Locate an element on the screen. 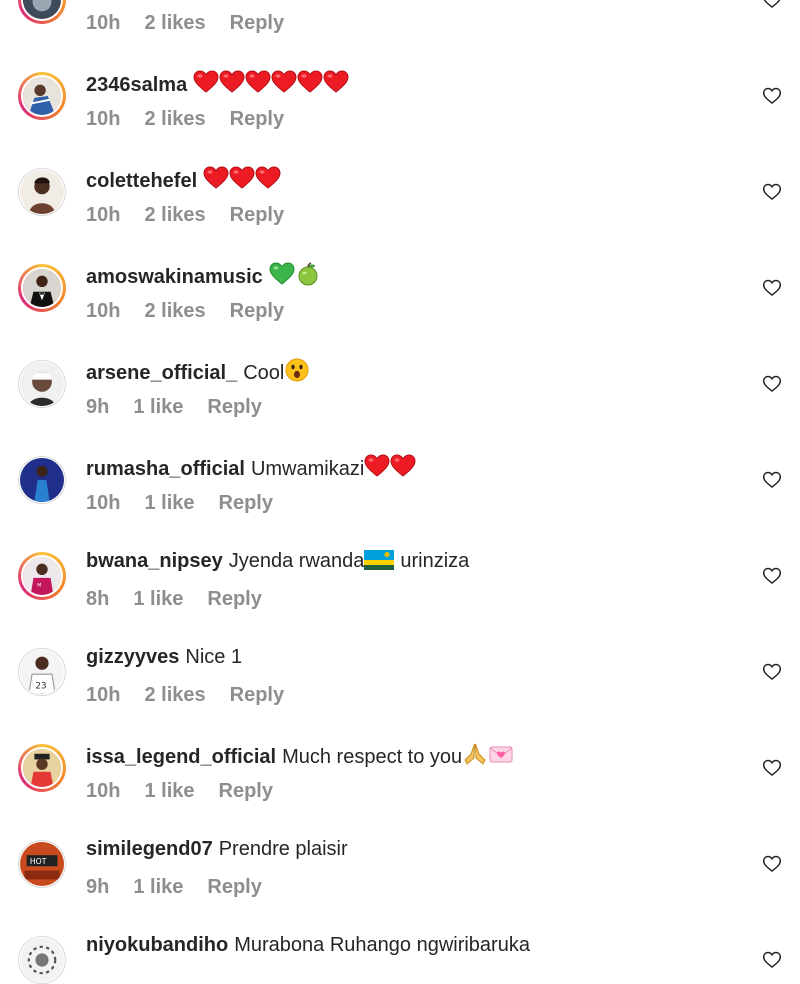 The image size is (800, 984). comment-text: Umwamikazi is located at coordinates (307, 469).